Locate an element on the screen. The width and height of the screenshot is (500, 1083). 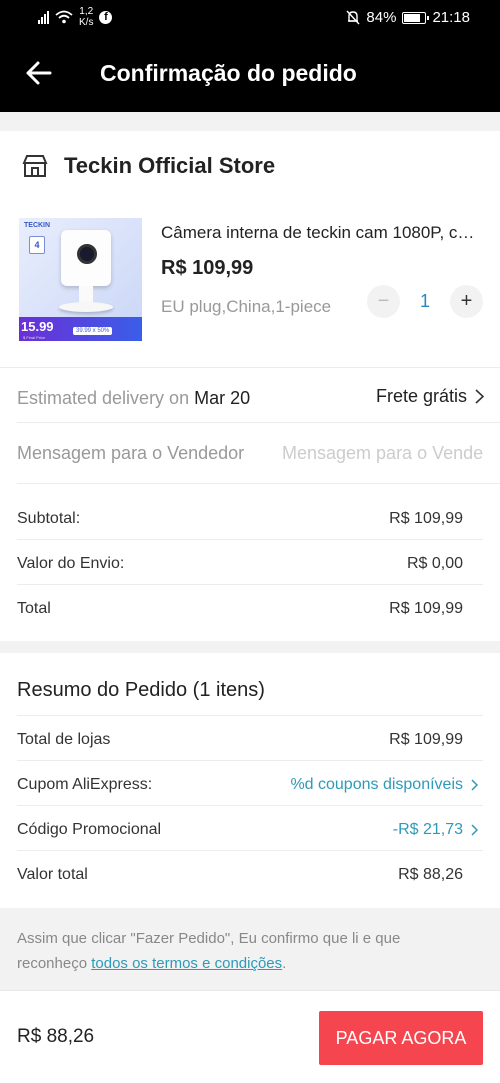
product-image: TECKIN 4 15.99 $ Final Price 39.99 x 50% is located at coordinates (80, 279).